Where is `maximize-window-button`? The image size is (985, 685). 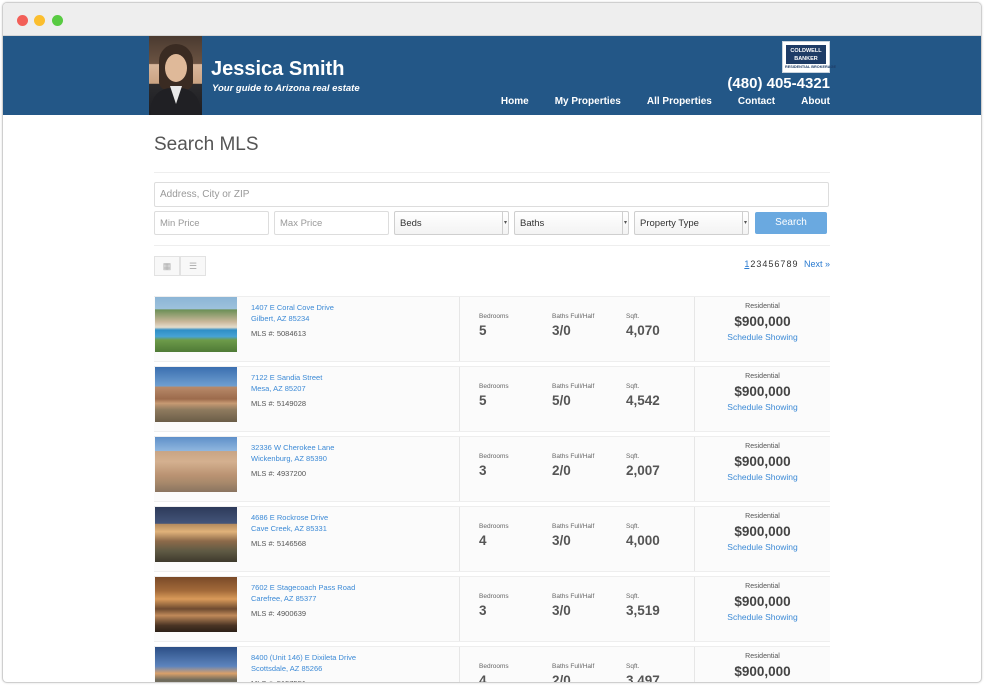 maximize-window-button is located at coordinates (57, 20).